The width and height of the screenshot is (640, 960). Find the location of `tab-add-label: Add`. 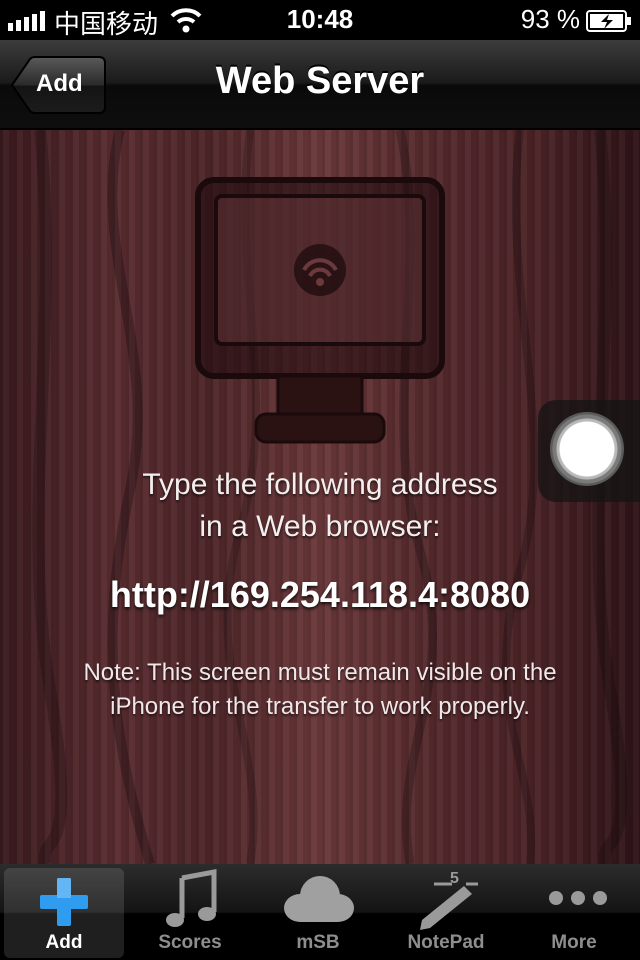

tab-add-label: Add is located at coordinates (64, 942).